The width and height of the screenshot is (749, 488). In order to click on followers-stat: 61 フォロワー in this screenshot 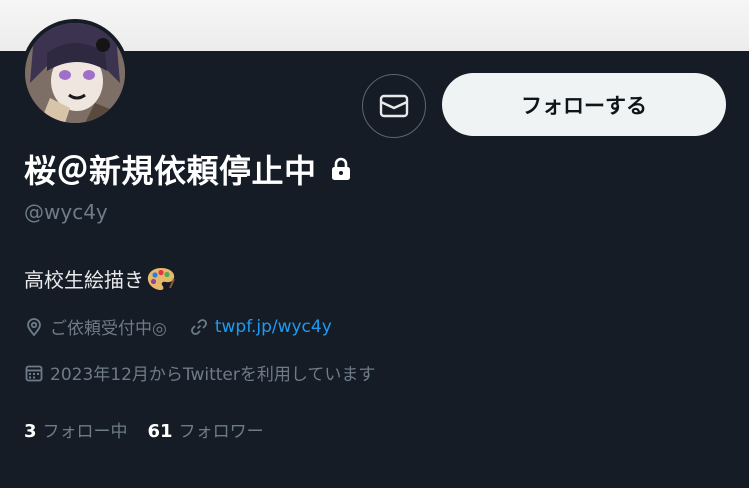, I will do `click(206, 429)`.